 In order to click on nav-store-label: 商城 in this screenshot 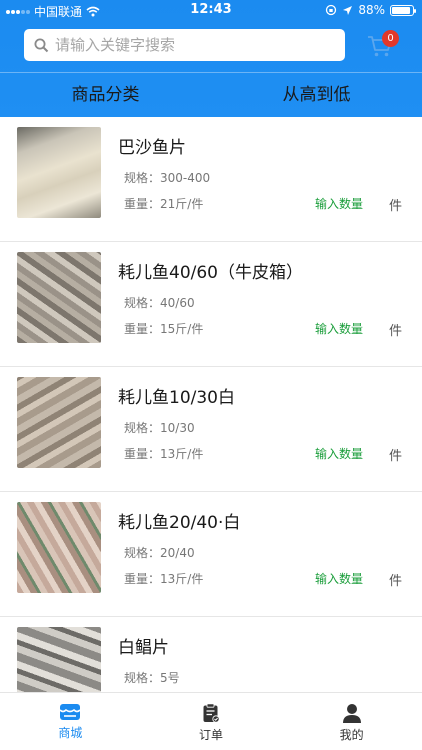, I will do `click(70, 733)`.